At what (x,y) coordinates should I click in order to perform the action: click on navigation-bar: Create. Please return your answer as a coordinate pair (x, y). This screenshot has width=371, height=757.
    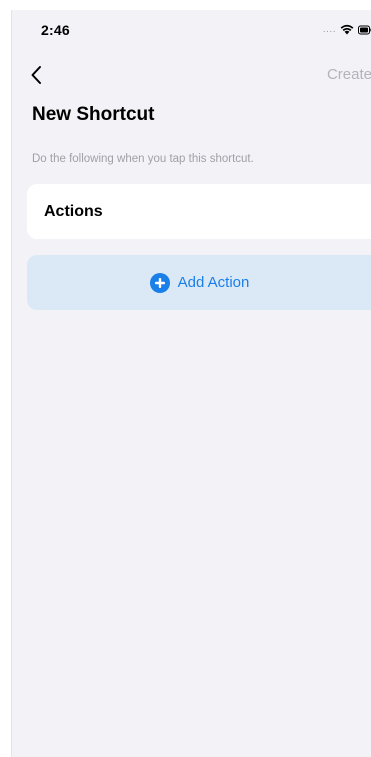
    Looking at the image, I should click on (191, 80).